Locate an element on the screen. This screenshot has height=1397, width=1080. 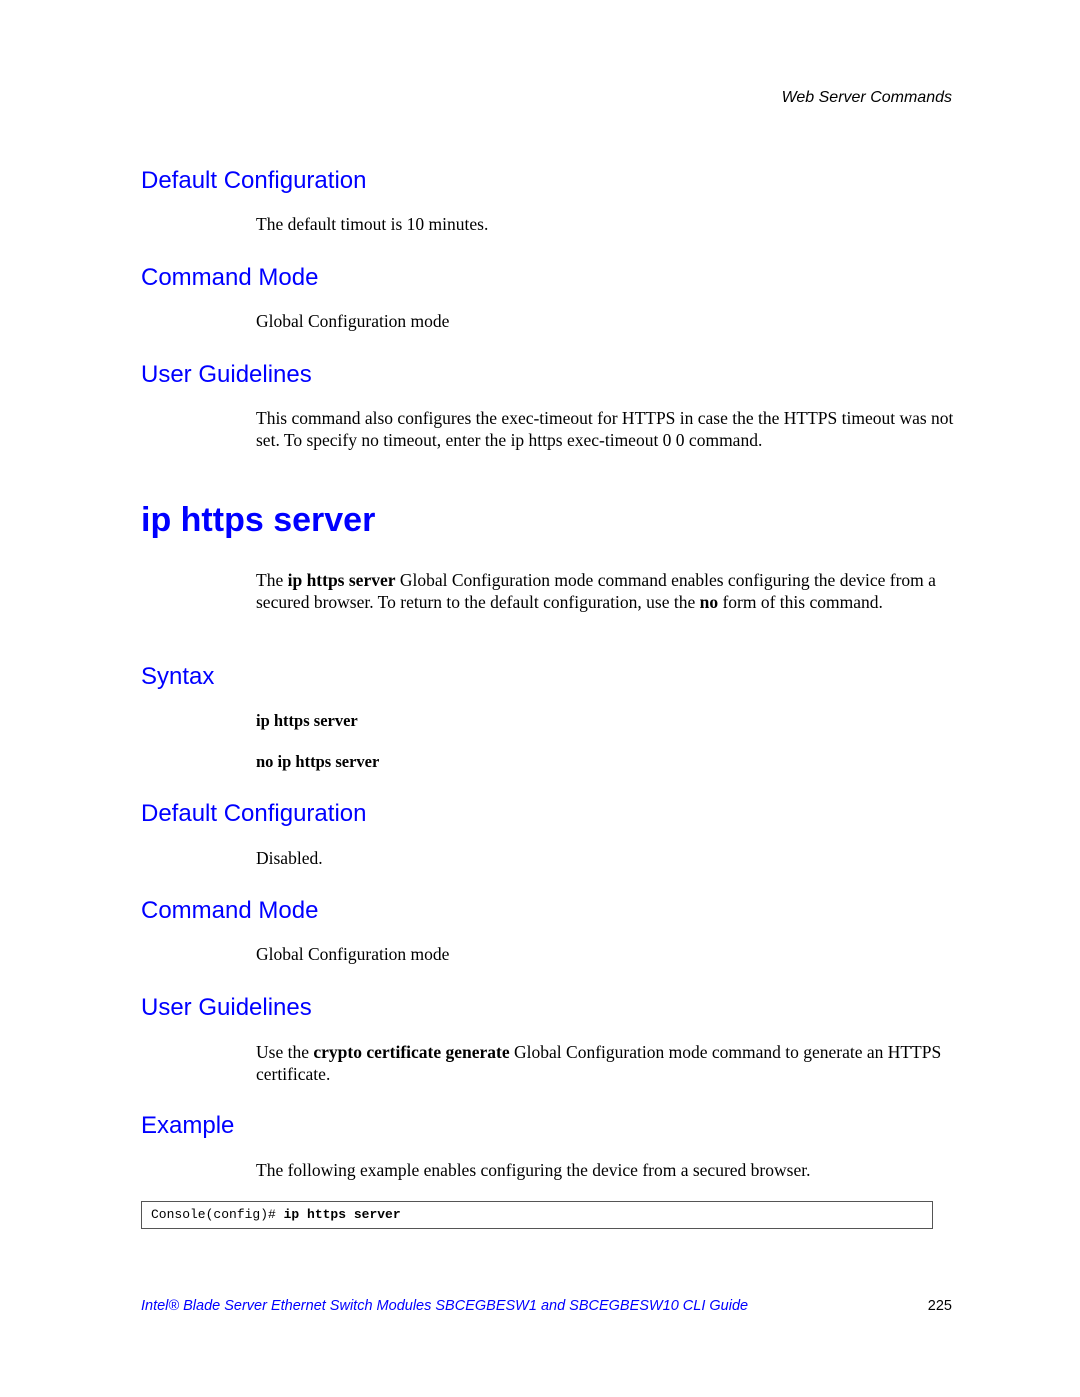
command-title: ip https server is located at coordinates (258, 520).